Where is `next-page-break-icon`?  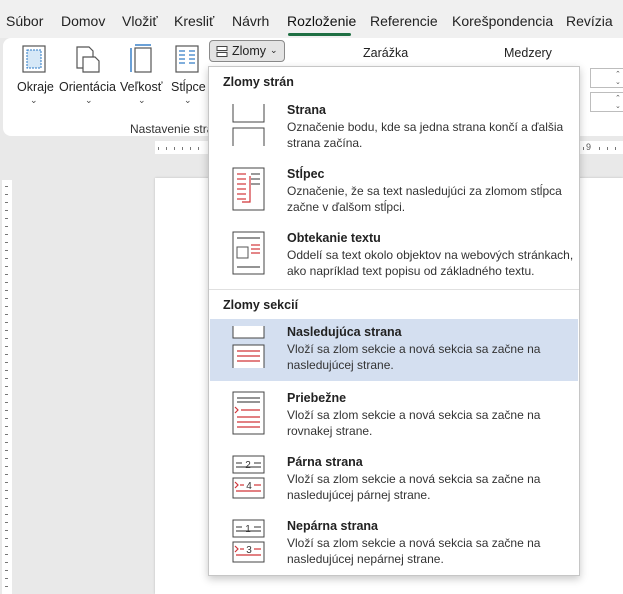
next-page-break-icon is located at coordinates (248, 347).